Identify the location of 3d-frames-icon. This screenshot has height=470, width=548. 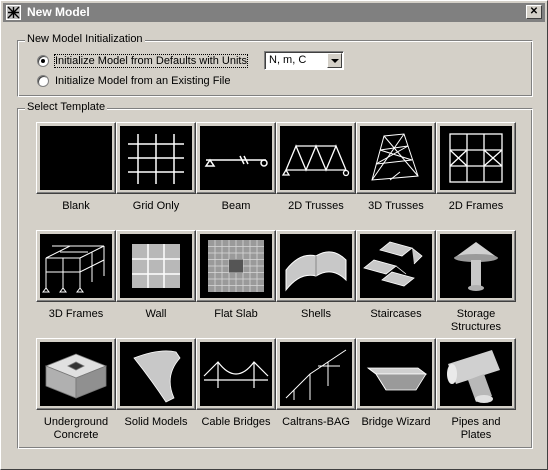
(76, 266).